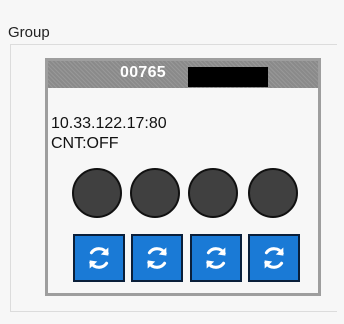  Describe the element at coordinates (143, 72) in the screenshot. I see `device-id: 00765` at that location.